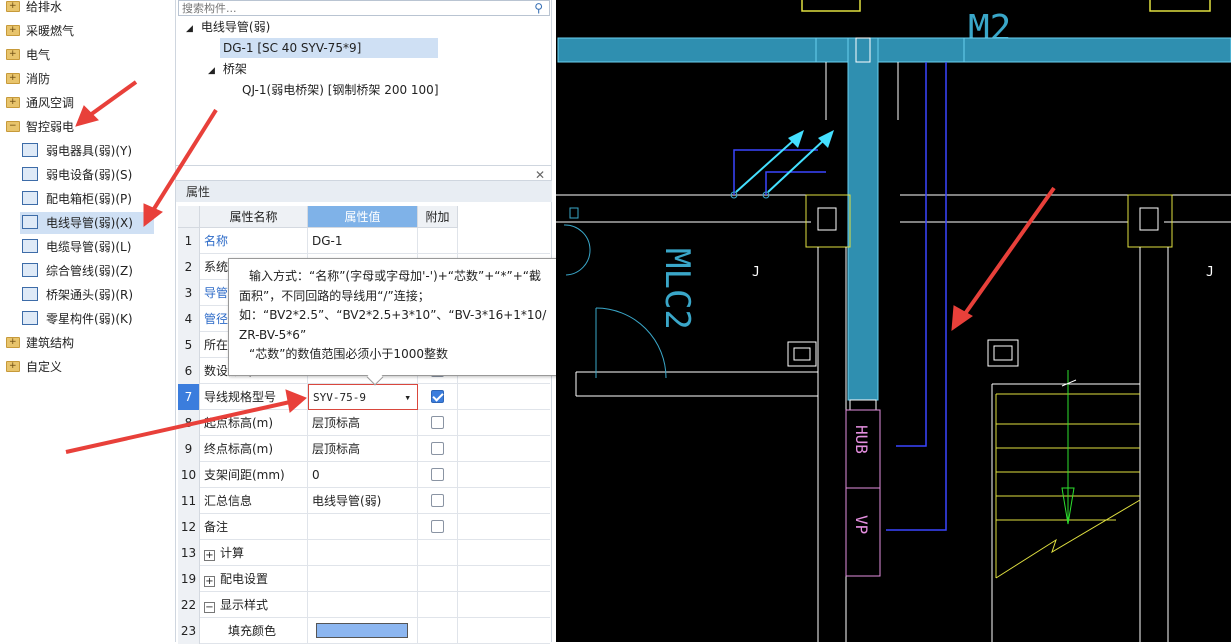 This screenshot has width=1231, height=644. Describe the element at coordinates (28, 79) in the screenshot. I see `tree-item-fire: + 消防` at that location.